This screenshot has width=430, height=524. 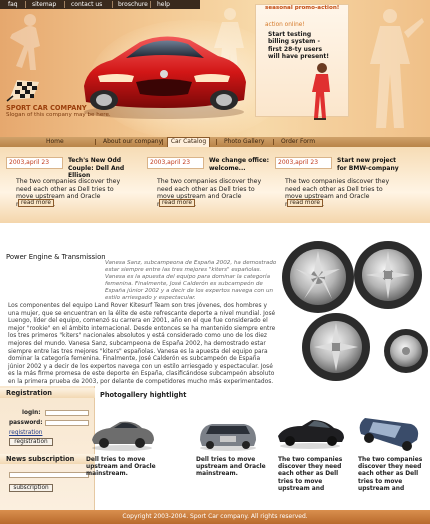 I want to click on subscription-button: subscription, so click(x=31, y=488).